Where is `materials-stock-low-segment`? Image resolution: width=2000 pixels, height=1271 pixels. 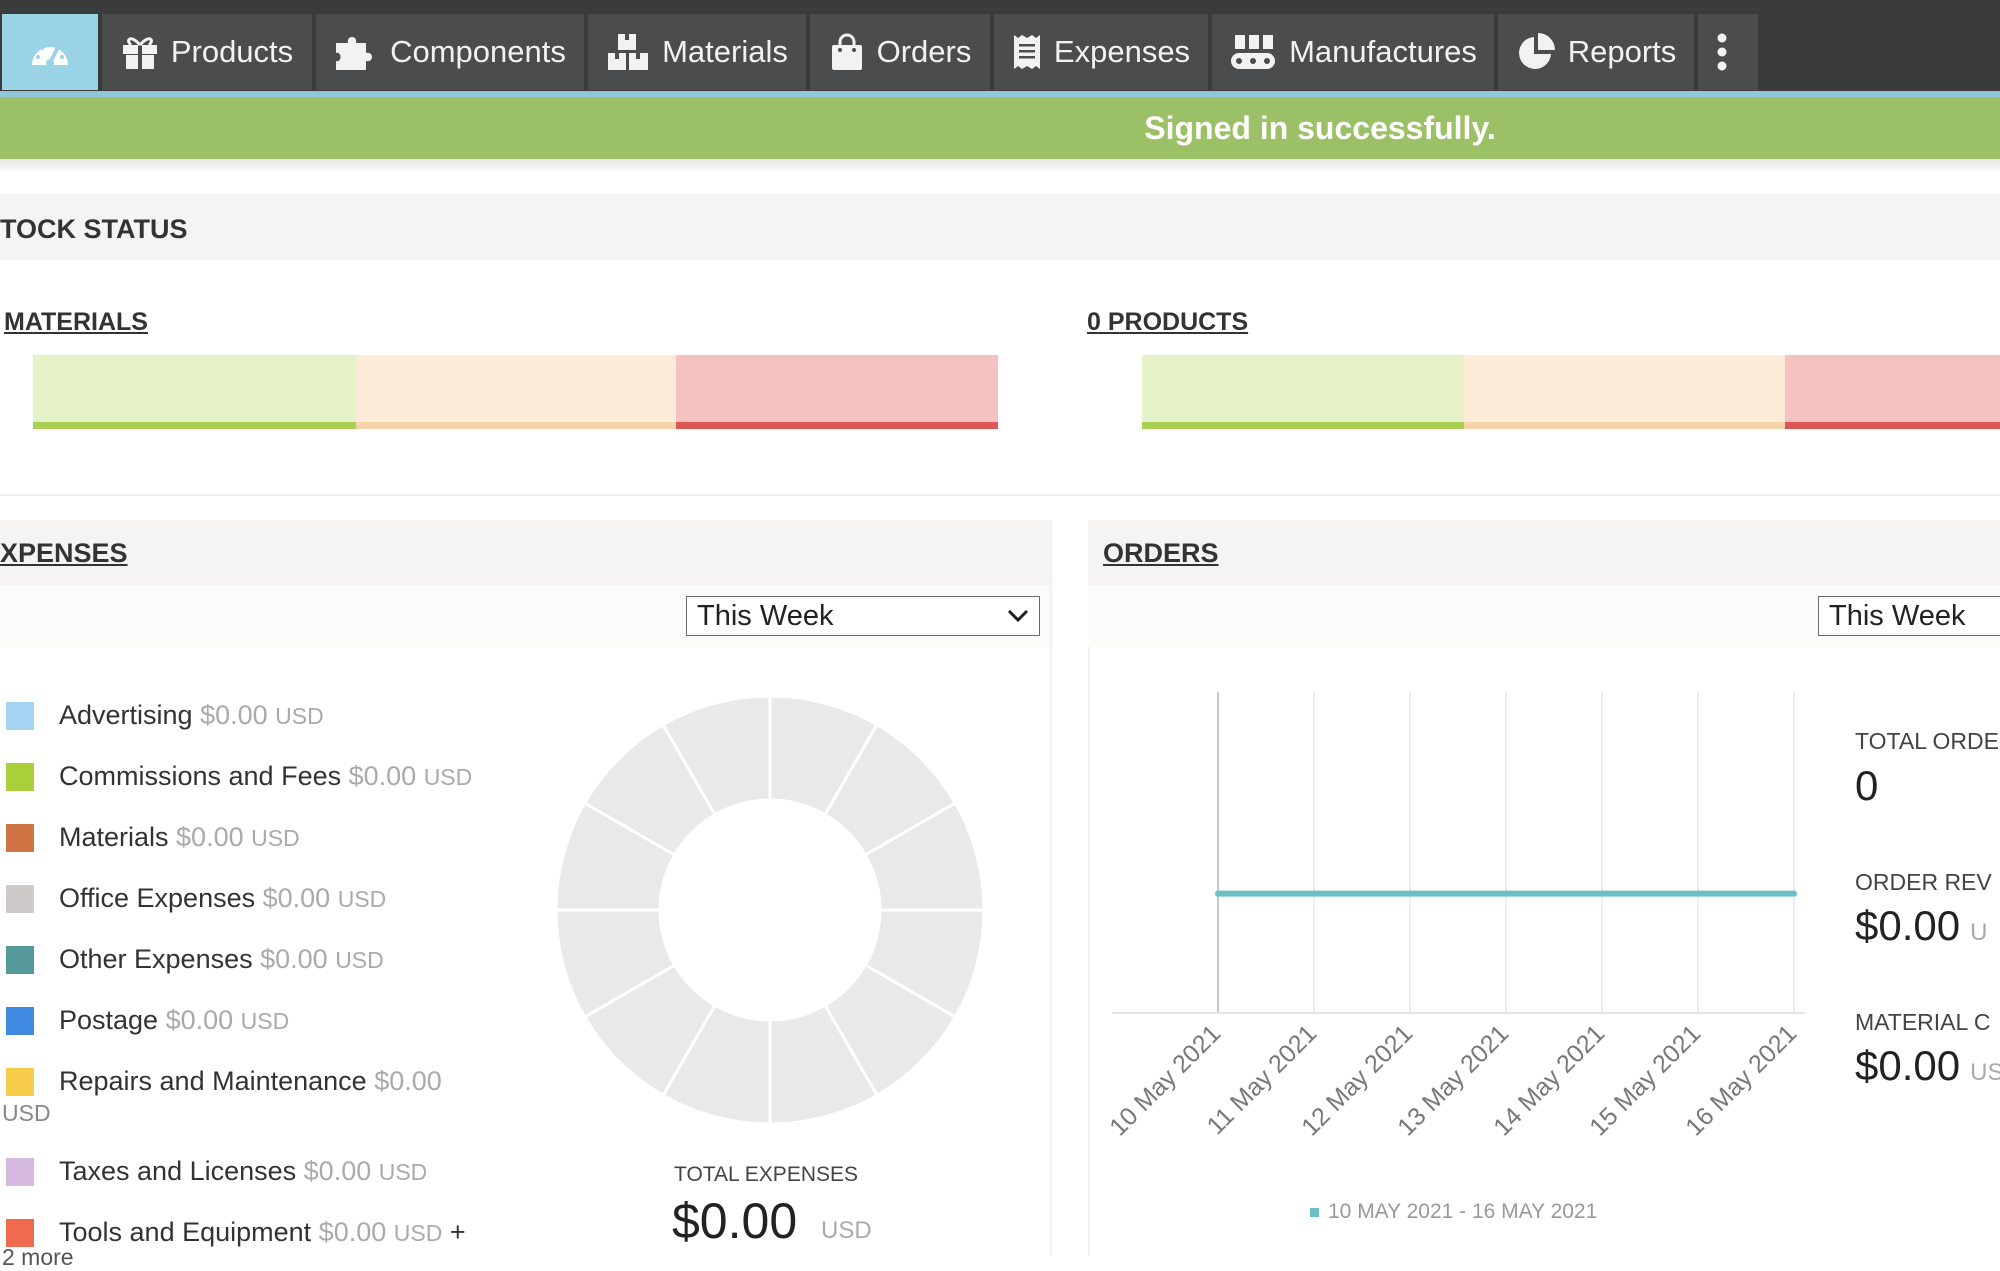 materials-stock-low-segment is located at coordinates (516, 392).